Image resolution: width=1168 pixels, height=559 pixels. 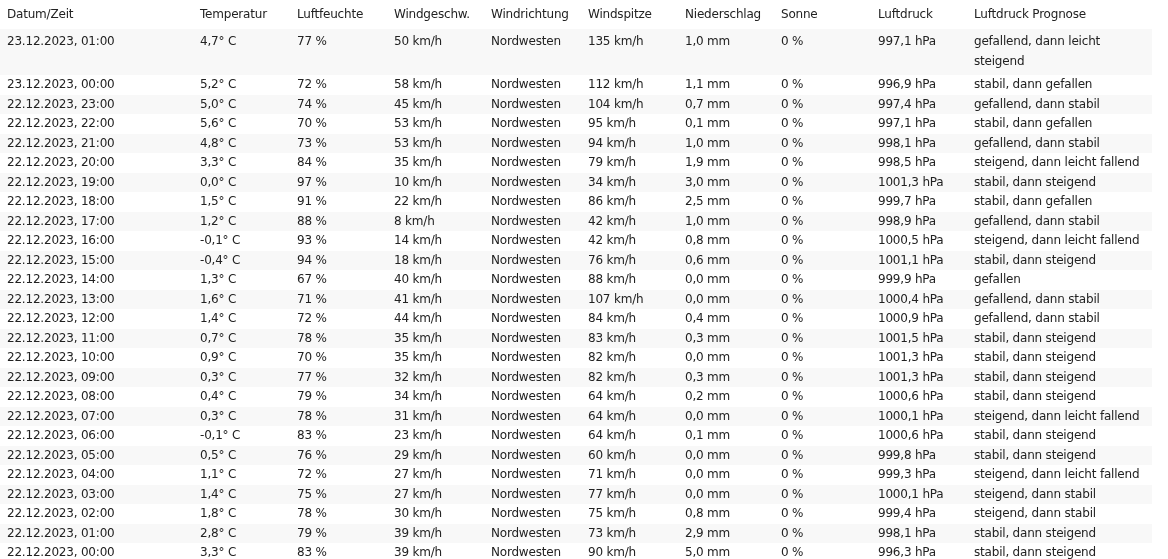 What do you see at coordinates (338, 319) in the screenshot?
I see `table-cell: 72 %` at bounding box center [338, 319].